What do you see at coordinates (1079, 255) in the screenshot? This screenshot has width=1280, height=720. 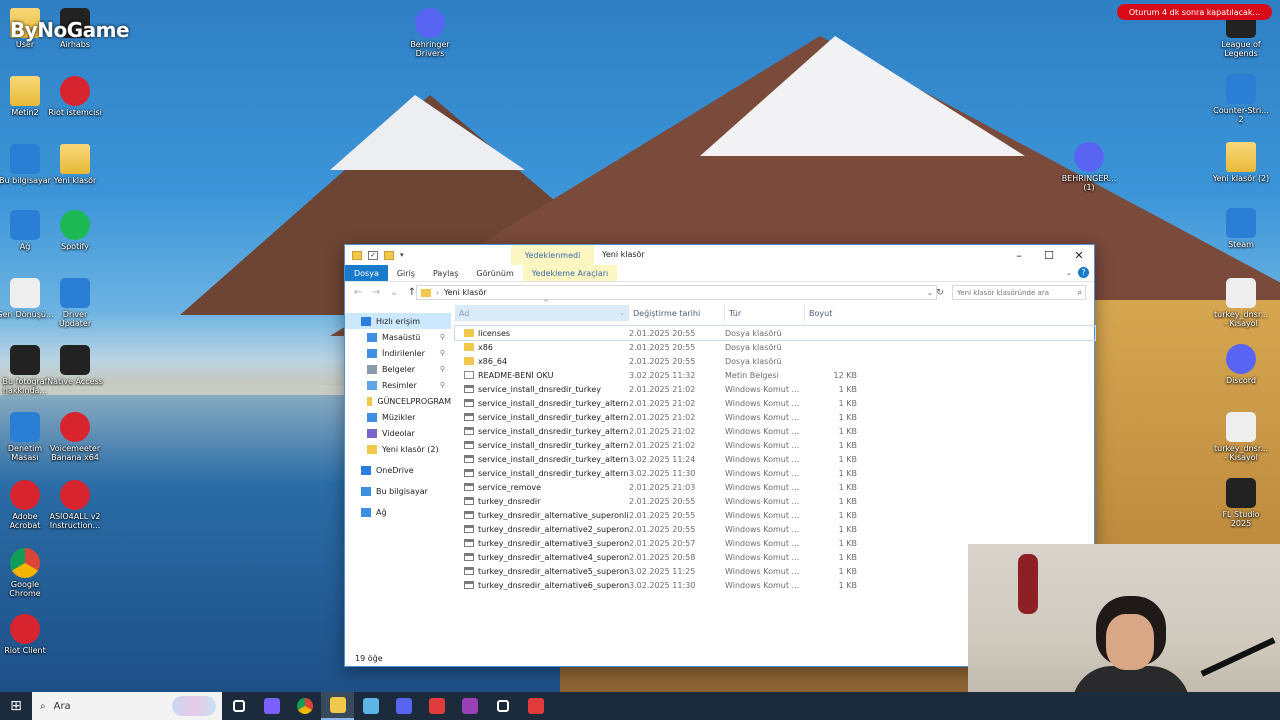 I see `close-button: ✕` at bounding box center [1079, 255].